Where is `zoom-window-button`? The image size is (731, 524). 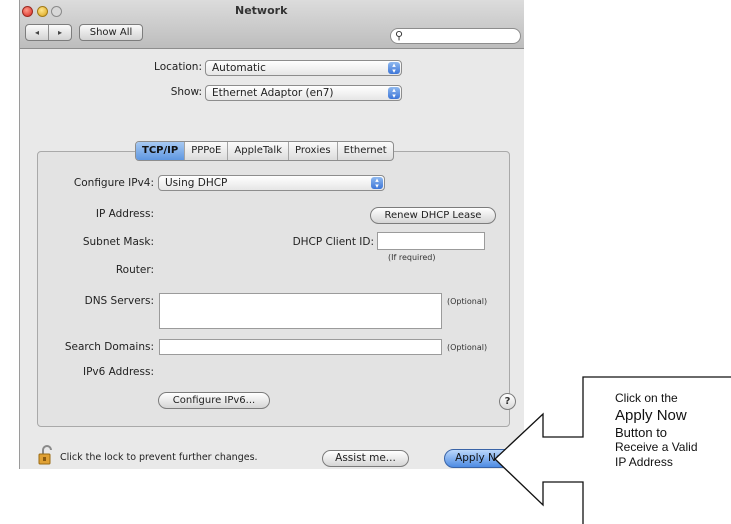
zoom-window-button is located at coordinates (56, 11).